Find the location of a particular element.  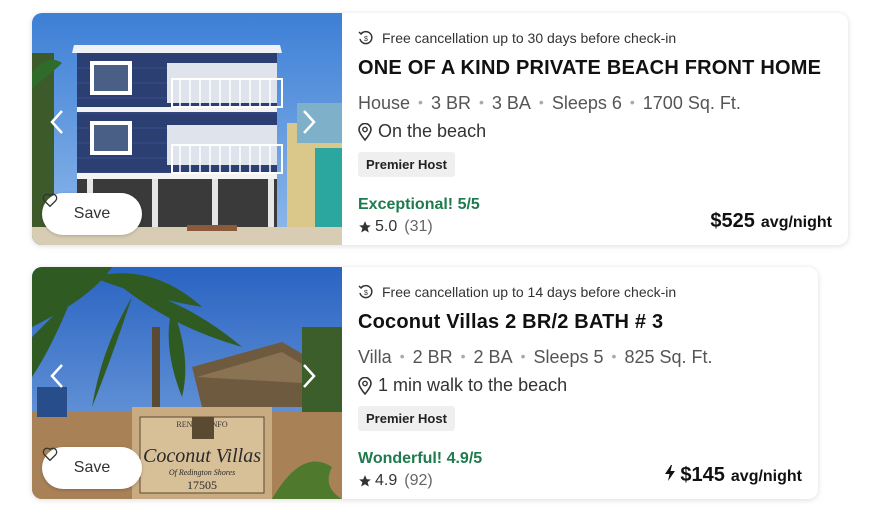

star-score: 4.9 is located at coordinates (386, 480).